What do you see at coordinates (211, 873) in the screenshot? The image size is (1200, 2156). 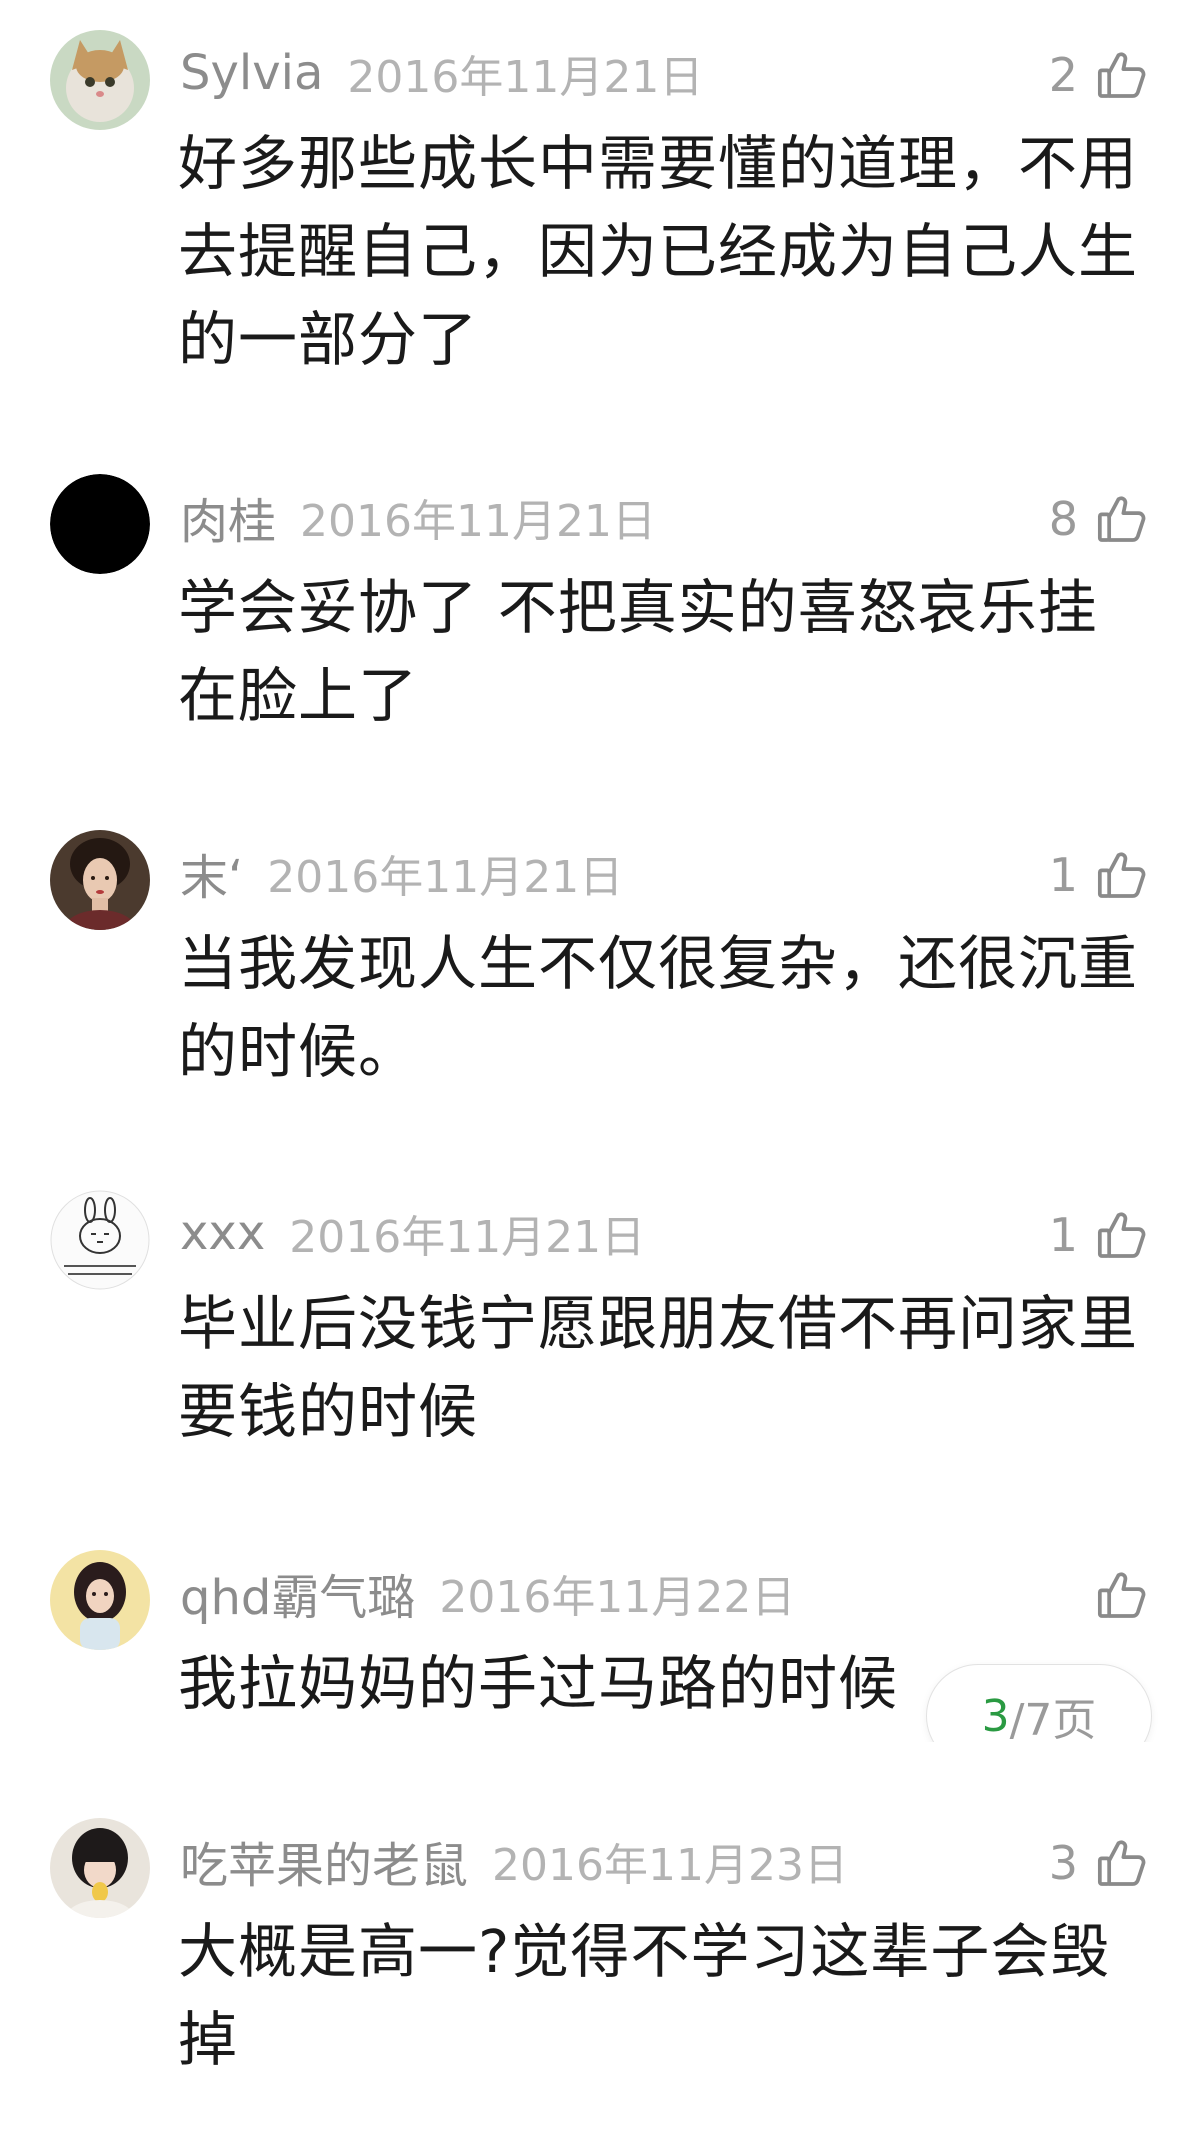 I see `username: 末‘` at bounding box center [211, 873].